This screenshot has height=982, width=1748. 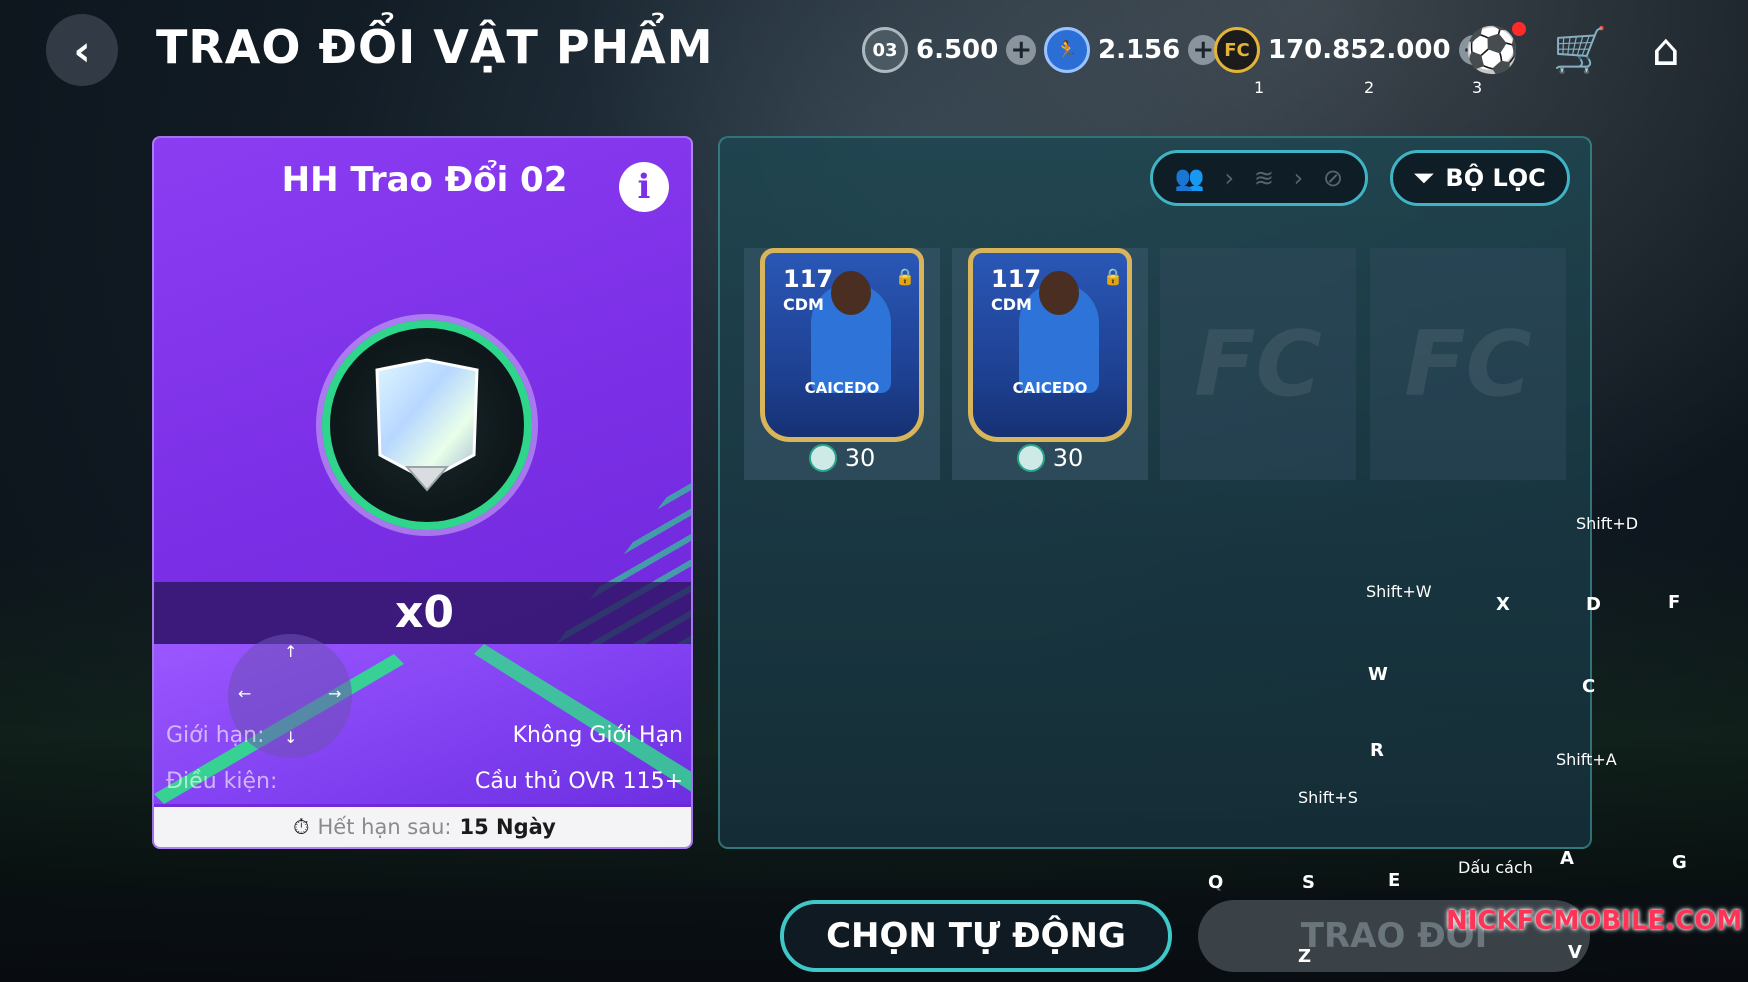 I want to click on expire-label: Hết hạn sau:, so click(x=384, y=827).